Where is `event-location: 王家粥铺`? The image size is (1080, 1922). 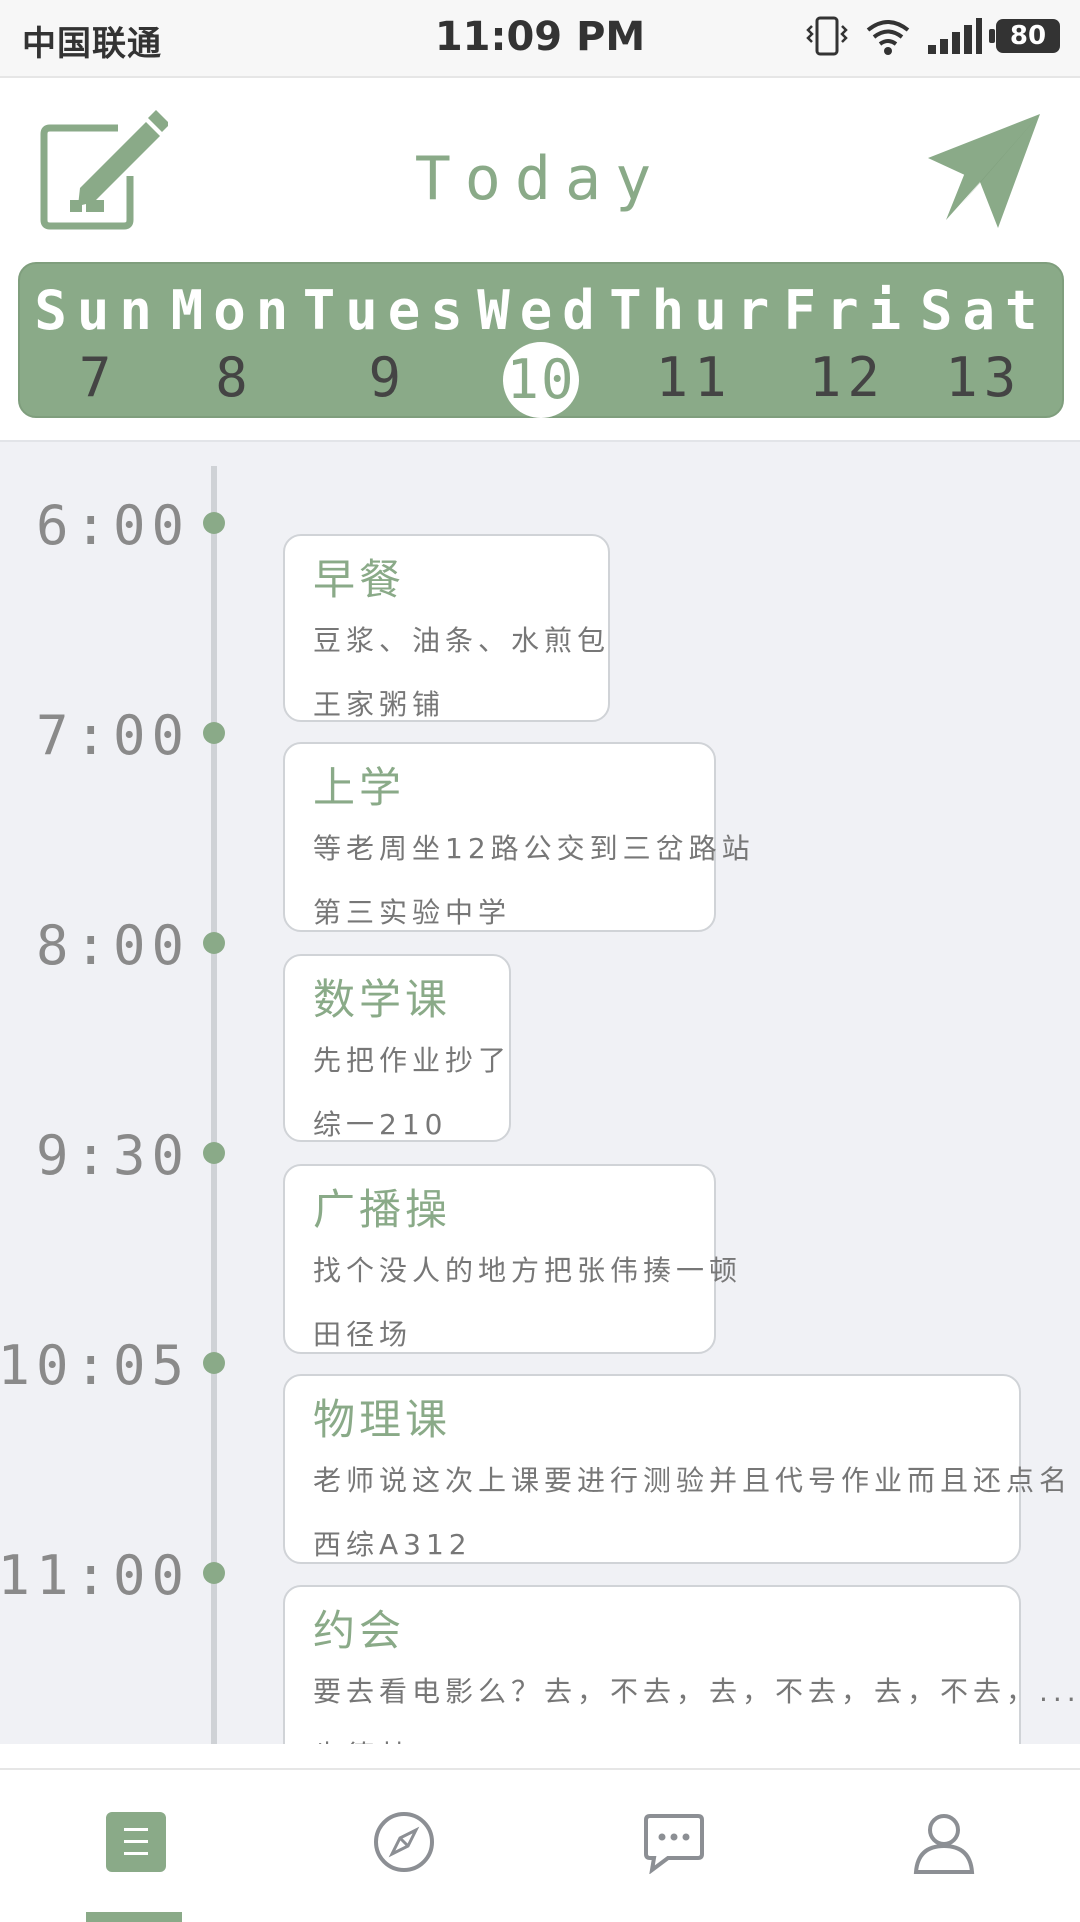
event-location: 王家粥铺 is located at coordinates (379, 704).